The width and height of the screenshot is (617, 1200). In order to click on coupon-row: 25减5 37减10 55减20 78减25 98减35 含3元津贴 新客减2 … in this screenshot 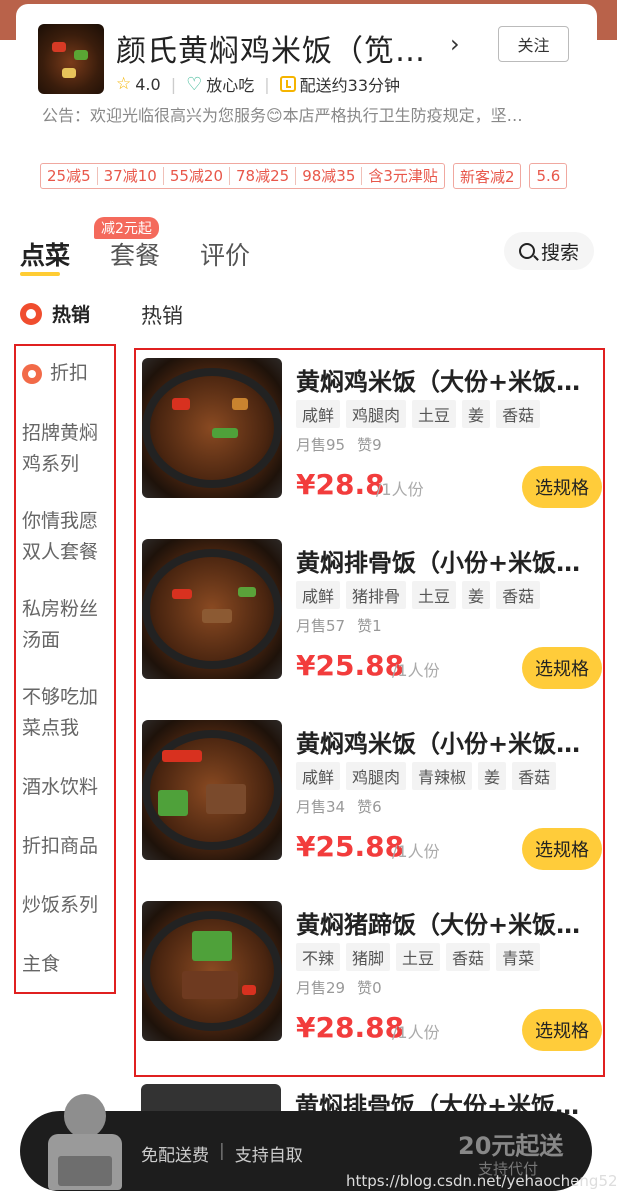, I will do `click(304, 176)`.